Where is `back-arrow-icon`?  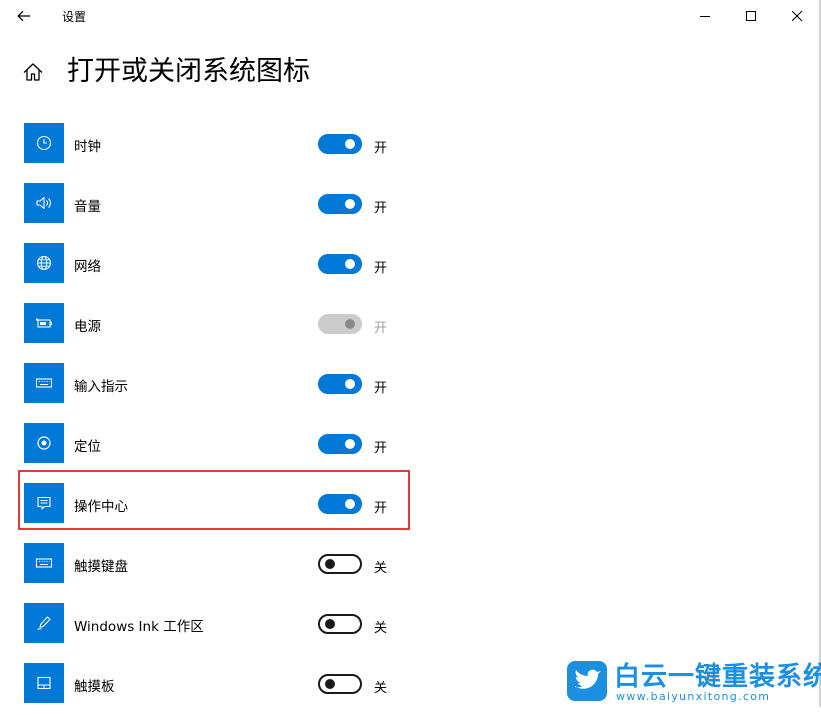 back-arrow-icon is located at coordinates (23, 16).